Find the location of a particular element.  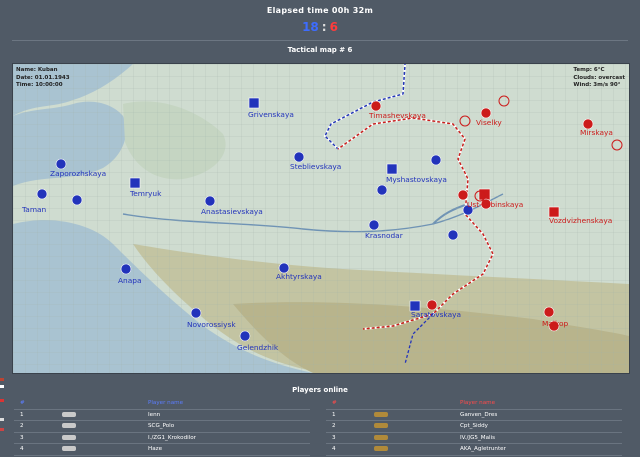

divider is located at coordinates (320, 40).